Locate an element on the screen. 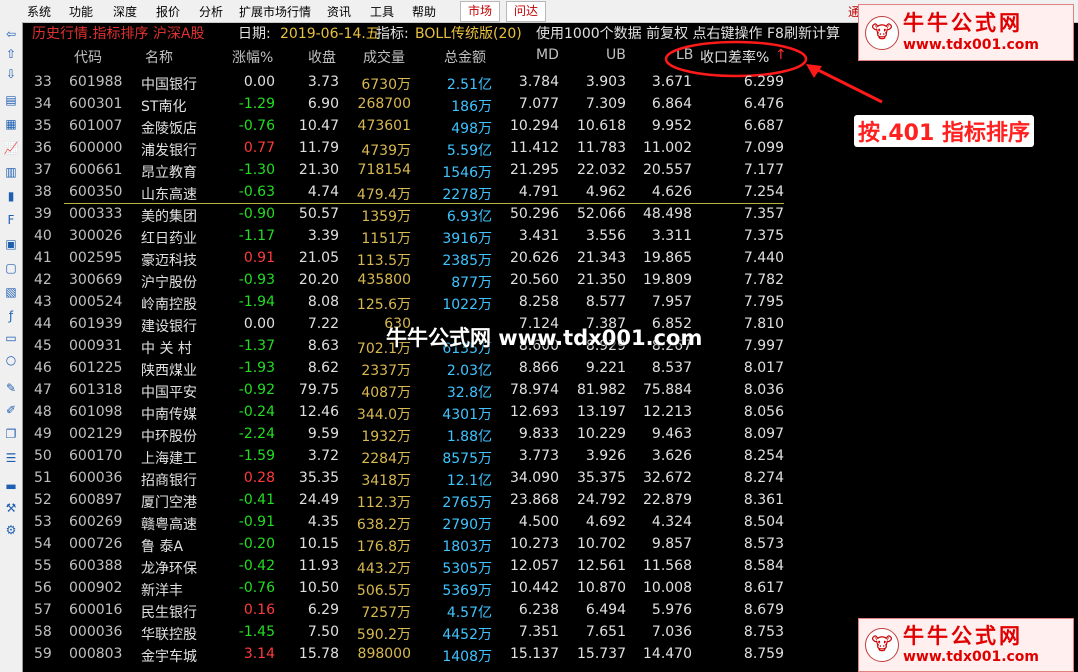  header-amount: 总金额 is located at coordinates (465, 57).